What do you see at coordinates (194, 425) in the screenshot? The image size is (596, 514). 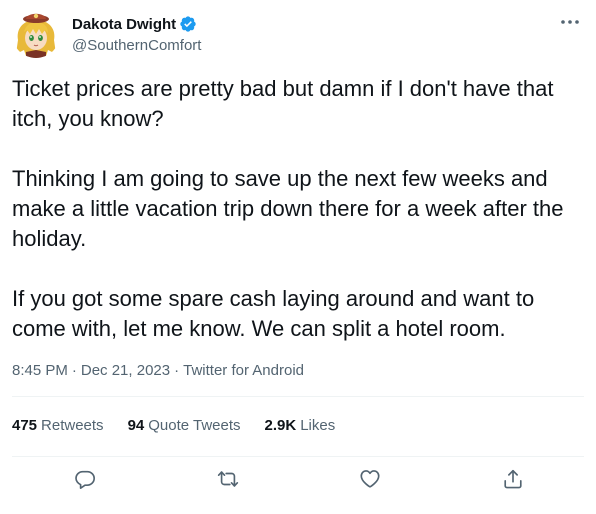 I see `quote-tweets-label: Quote Tweets` at bounding box center [194, 425].